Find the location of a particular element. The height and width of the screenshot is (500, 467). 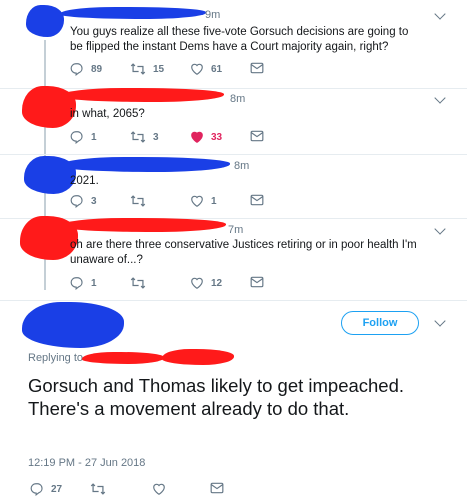

retweet-button: 3 is located at coordinates (144, 137).